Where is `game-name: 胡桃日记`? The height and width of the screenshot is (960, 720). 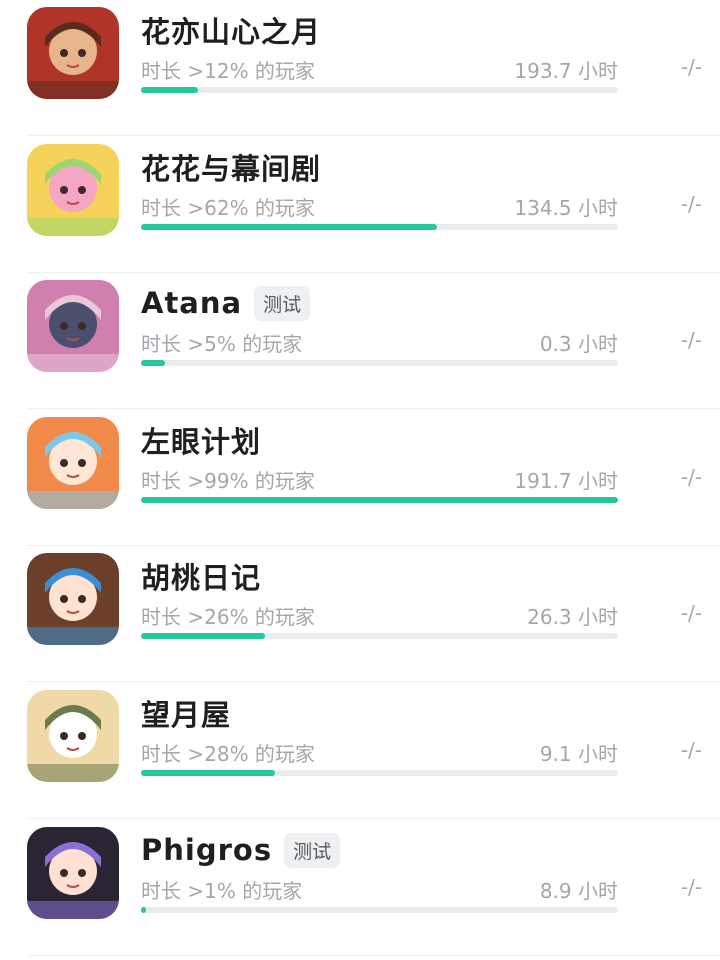 game-name: 胡桃日记 is located at coordinates (201, 576).